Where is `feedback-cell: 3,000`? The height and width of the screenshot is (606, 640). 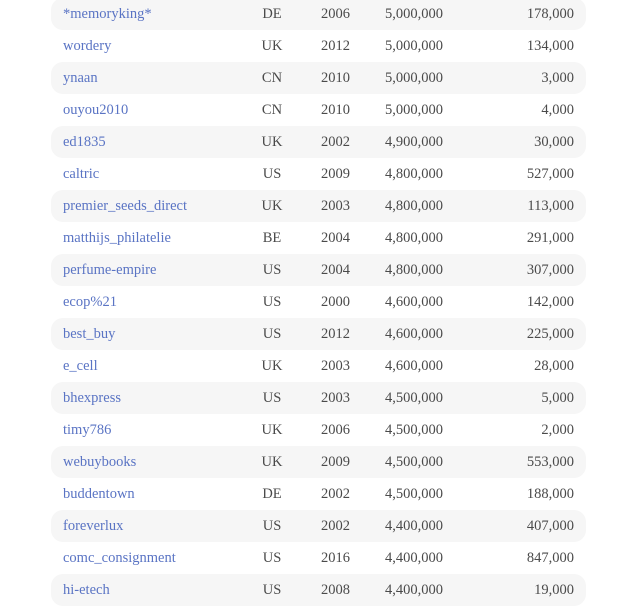 feedback-cell: 3,000 is located at coordinates (557, 78).